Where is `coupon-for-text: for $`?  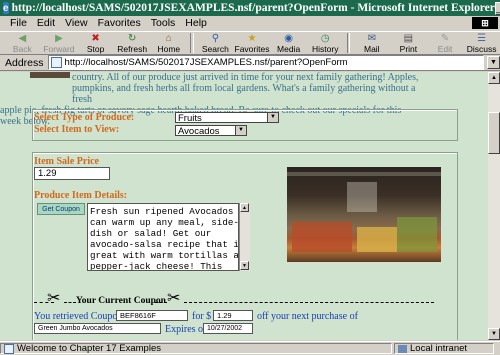
coupon-for-text: for $ is located at coordinates (202, 316).